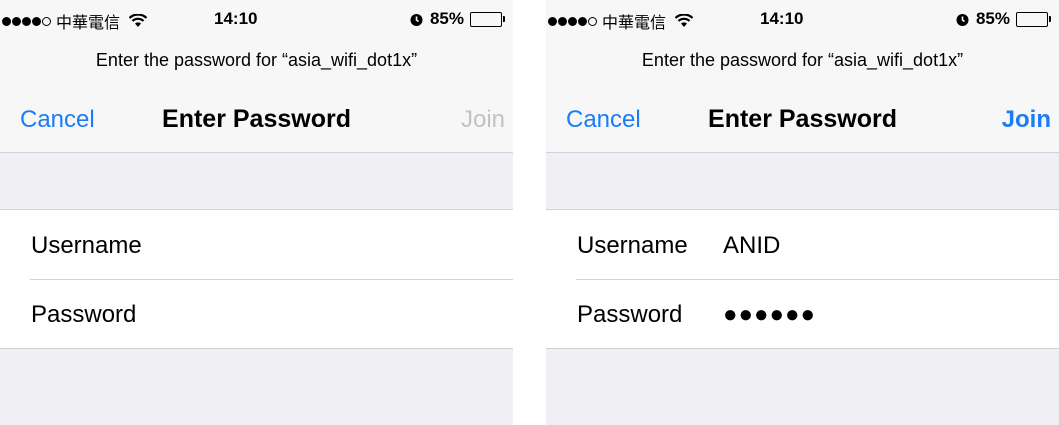 This screenshot has height=425, width=1059. I want to click on password-value: ●●●●●●, so click(769, 314).